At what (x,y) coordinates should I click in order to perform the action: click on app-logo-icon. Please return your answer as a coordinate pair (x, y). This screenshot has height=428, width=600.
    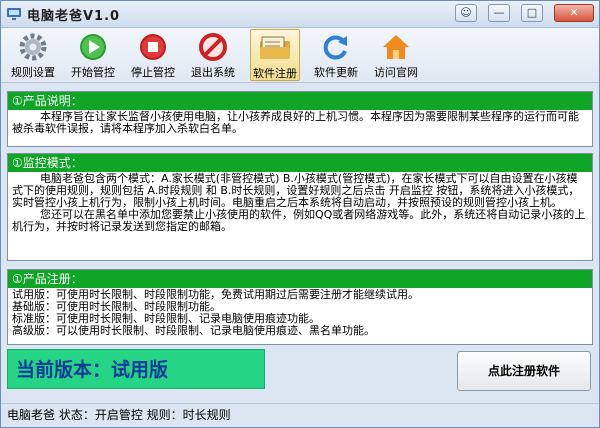
    Looking at the image, I should click on (14, 14).